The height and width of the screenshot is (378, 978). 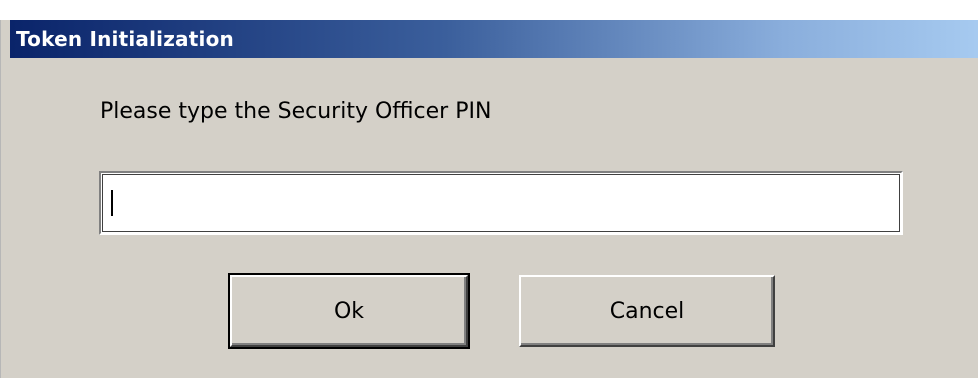 I want to click on ok-button: Ok, so click(x=349, y=311).